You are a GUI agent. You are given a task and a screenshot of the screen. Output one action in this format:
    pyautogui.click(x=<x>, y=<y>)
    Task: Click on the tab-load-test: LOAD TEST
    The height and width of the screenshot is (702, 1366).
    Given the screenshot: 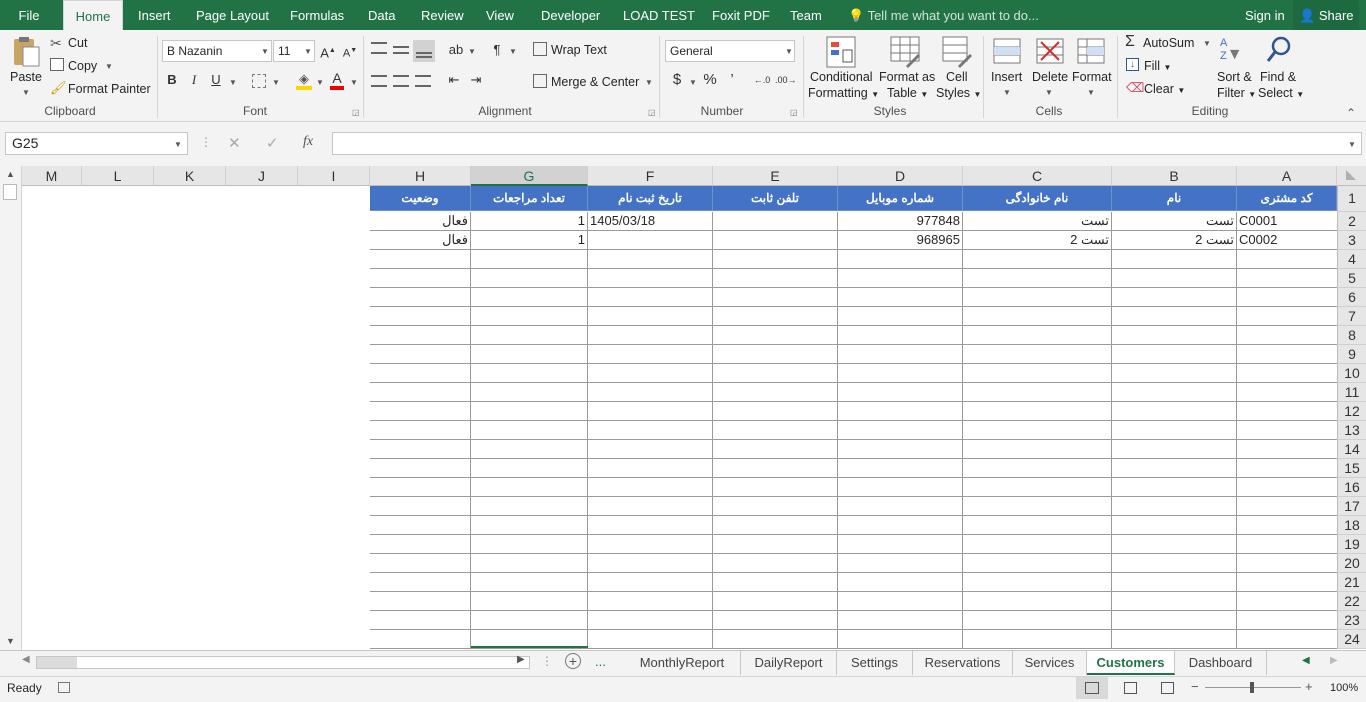 What is the action you would take?
    pyautogui.click(x=659, y=15)
    